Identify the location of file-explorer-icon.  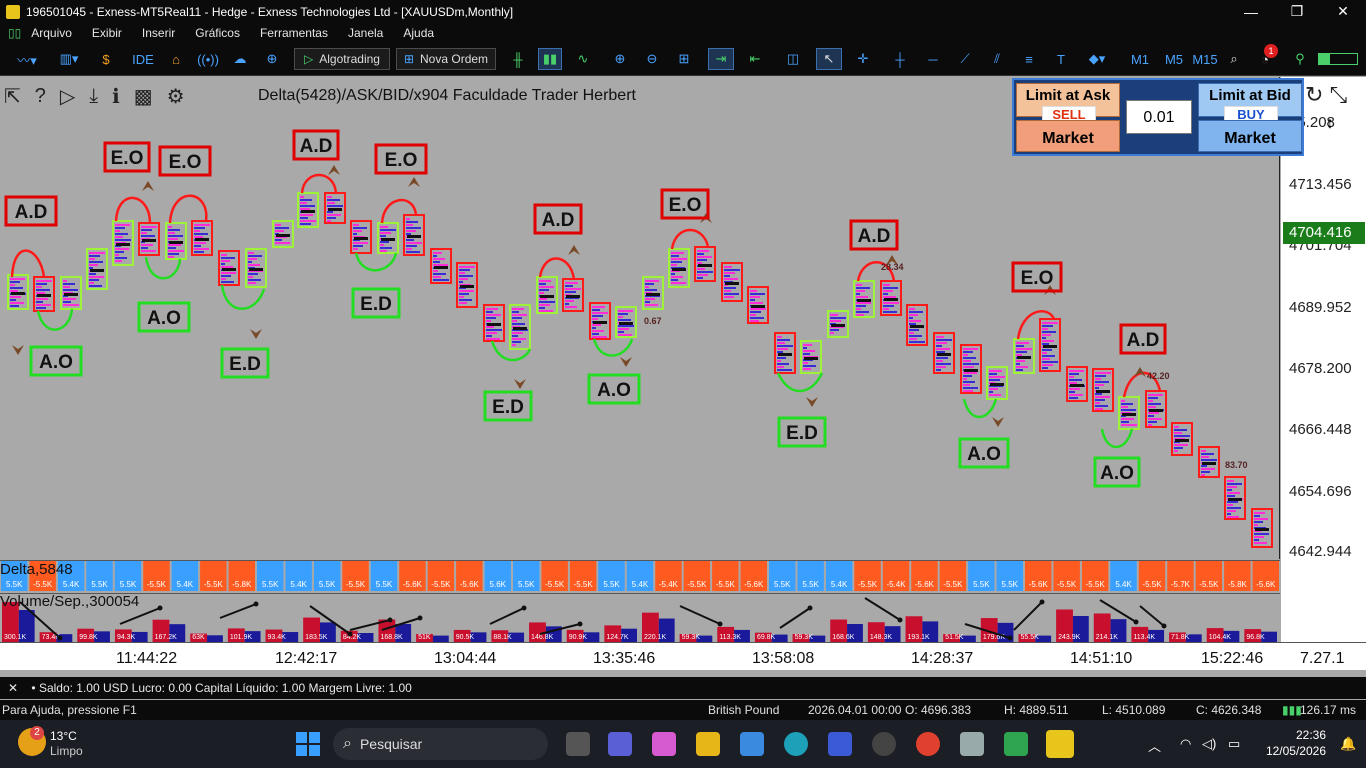
(708, 744).